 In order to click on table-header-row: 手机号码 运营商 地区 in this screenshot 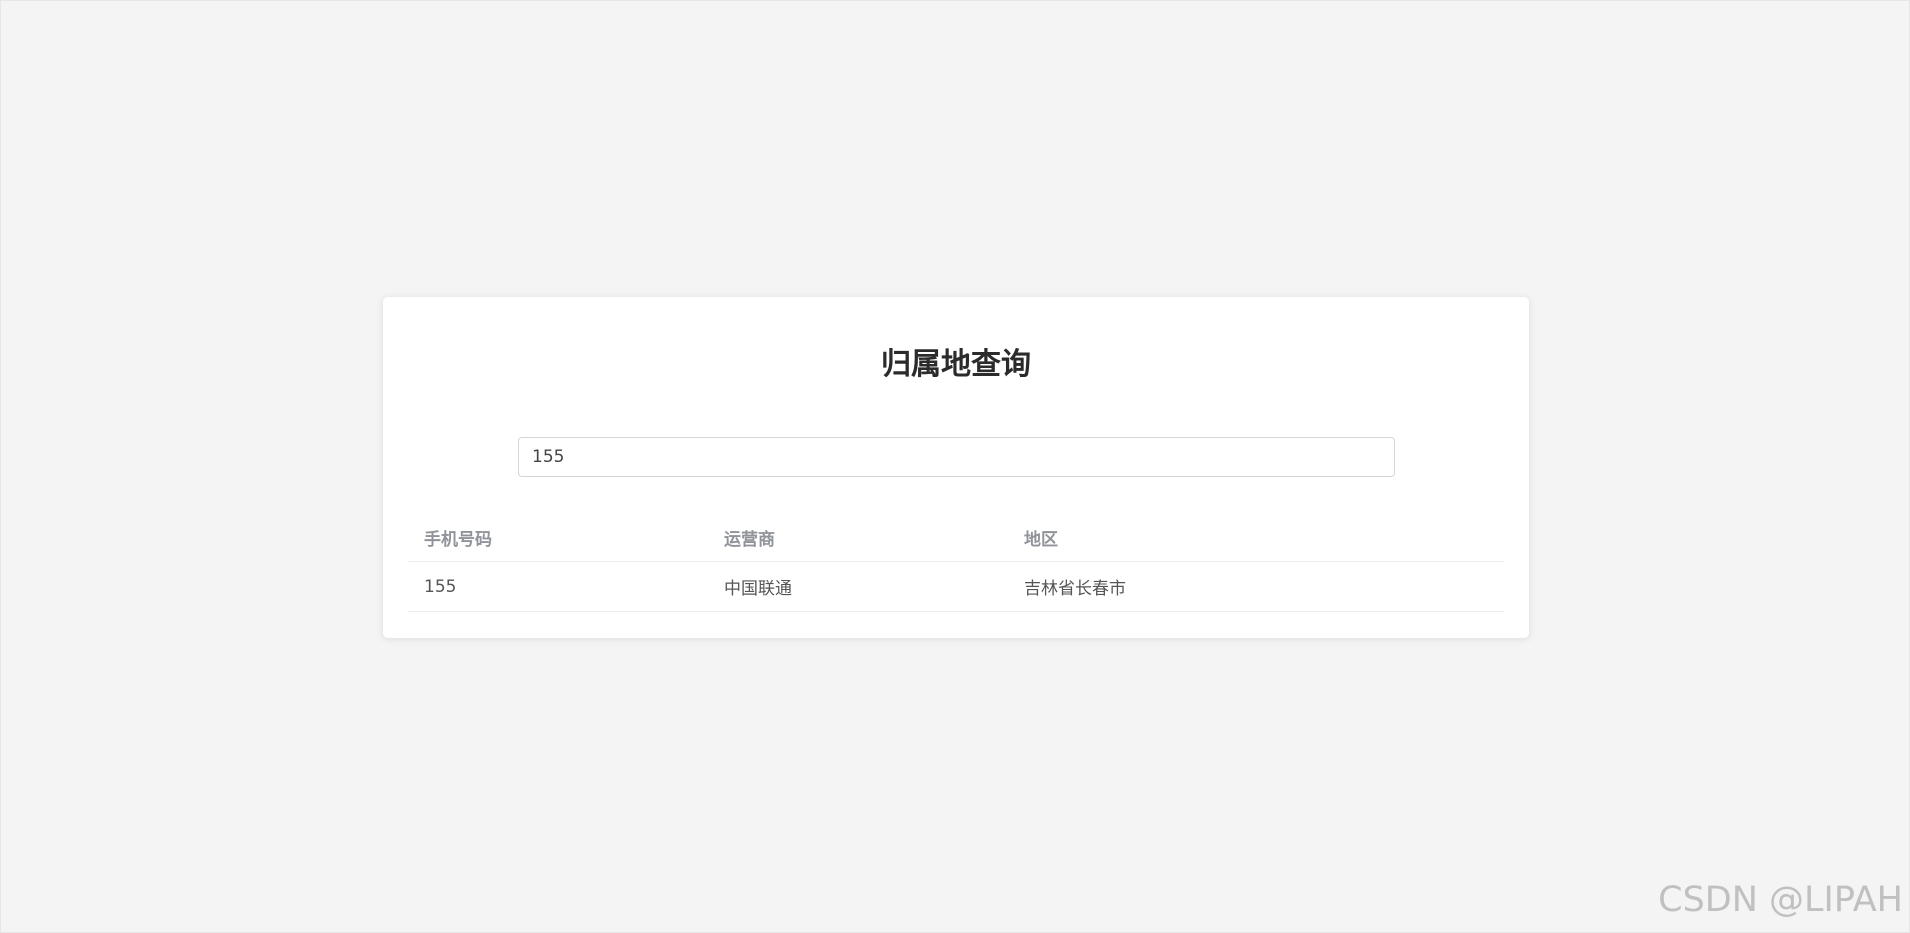, I will do `click(956, 537)`.